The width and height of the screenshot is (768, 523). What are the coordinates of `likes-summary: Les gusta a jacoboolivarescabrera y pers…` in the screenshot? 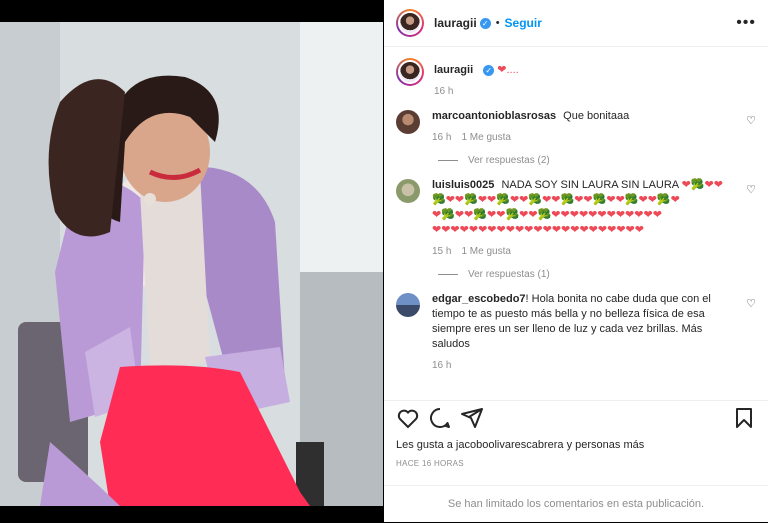 It's located at (520, 445).